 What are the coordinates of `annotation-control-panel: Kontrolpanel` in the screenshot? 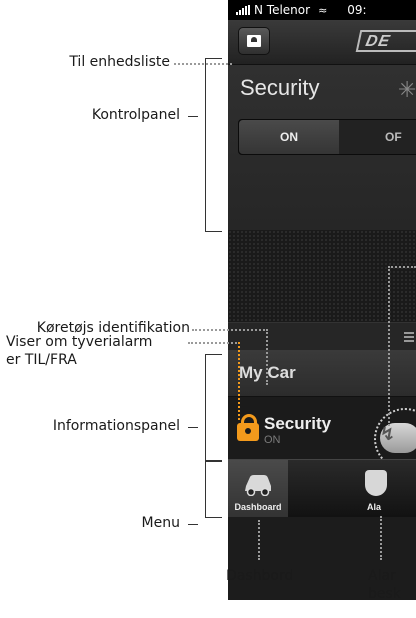 It's located at (135, 115).